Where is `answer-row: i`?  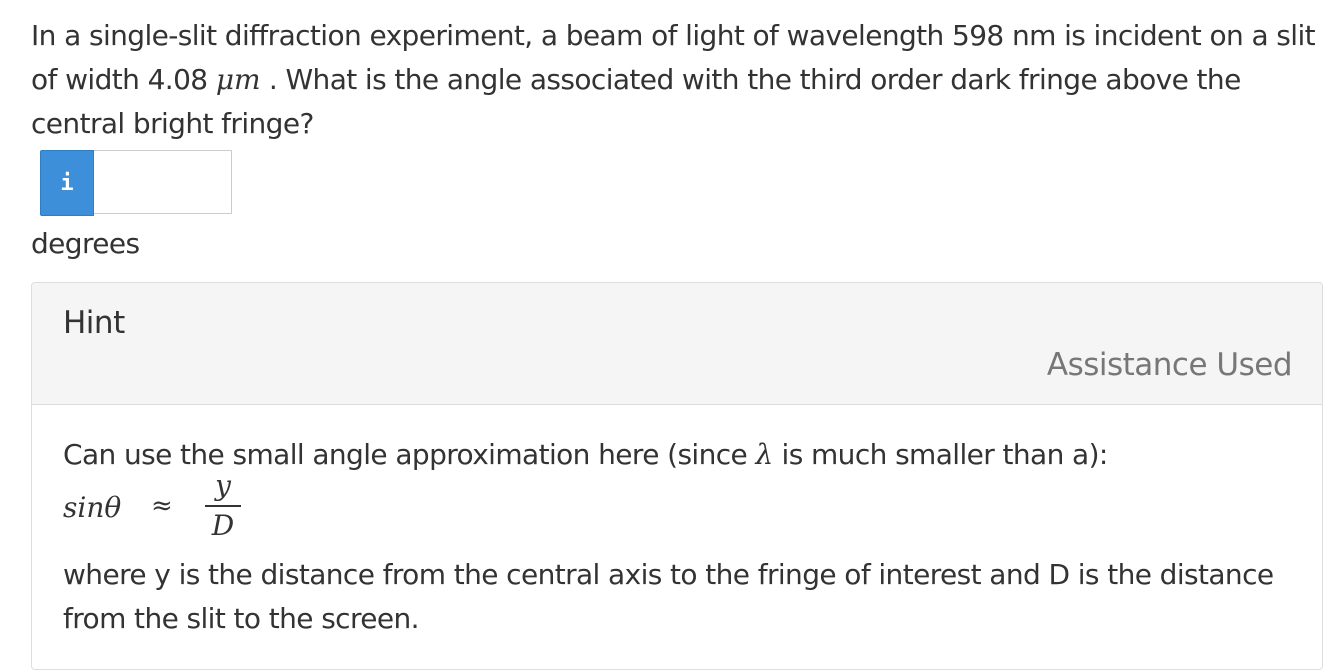
answer-row: i is located at coordinates (136, 183).